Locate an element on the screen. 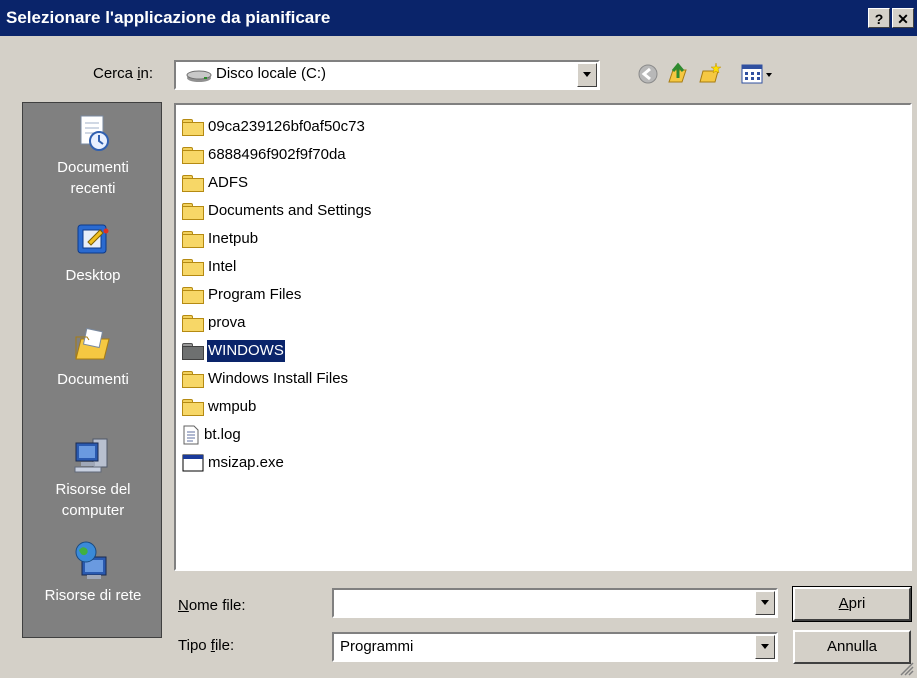 This screenshot has width=917, height=678. network-icon is located at coordinates (91, 560).